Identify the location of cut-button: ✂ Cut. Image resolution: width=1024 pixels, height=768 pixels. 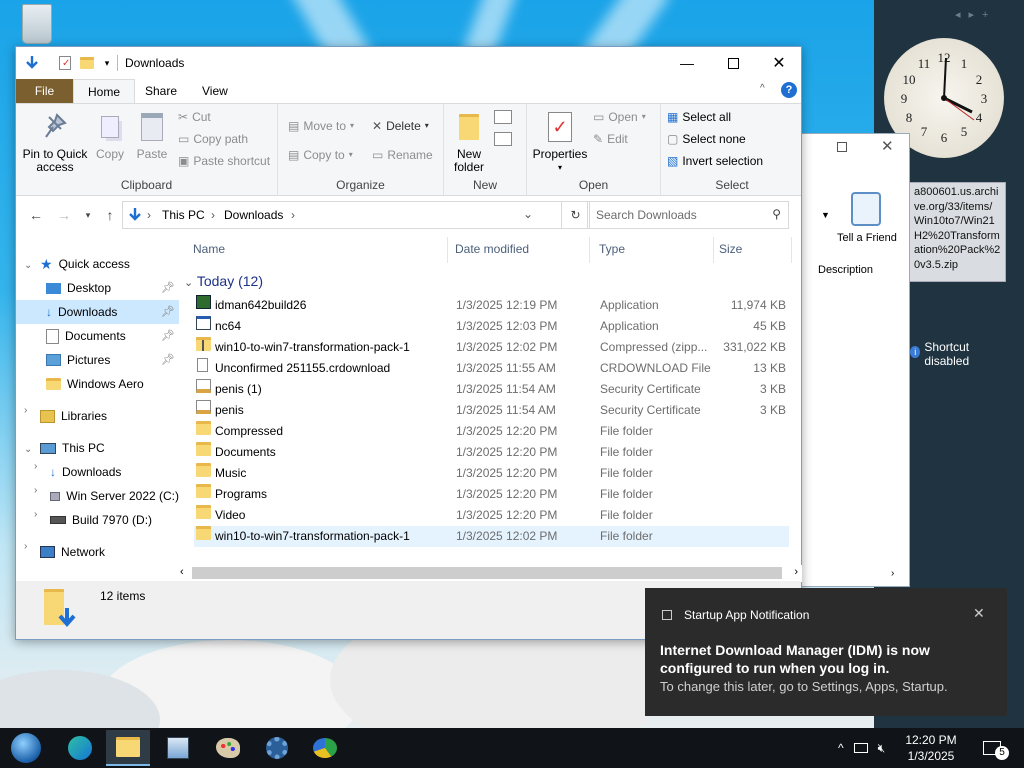
(194, 117).